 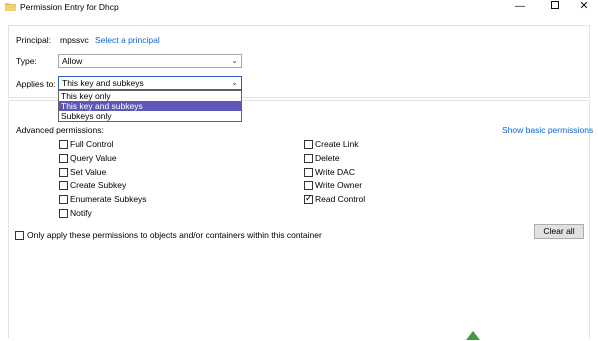 What do you see at coordinates (63, 144) in the screenshot?
I see `full-control-checkbox` at bounding box center [63, 144].